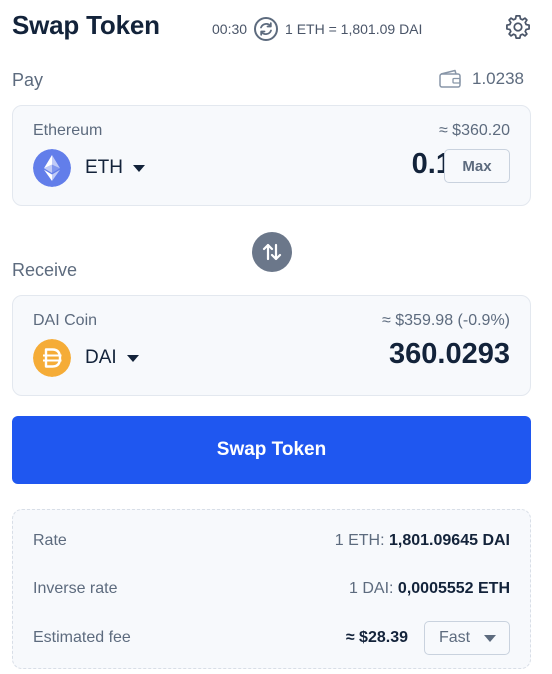  What do you see at coordinates (359, 540) in the screenshot?
I see `rate-prefix: 1 ETH:` at bounding box center [359, 540].